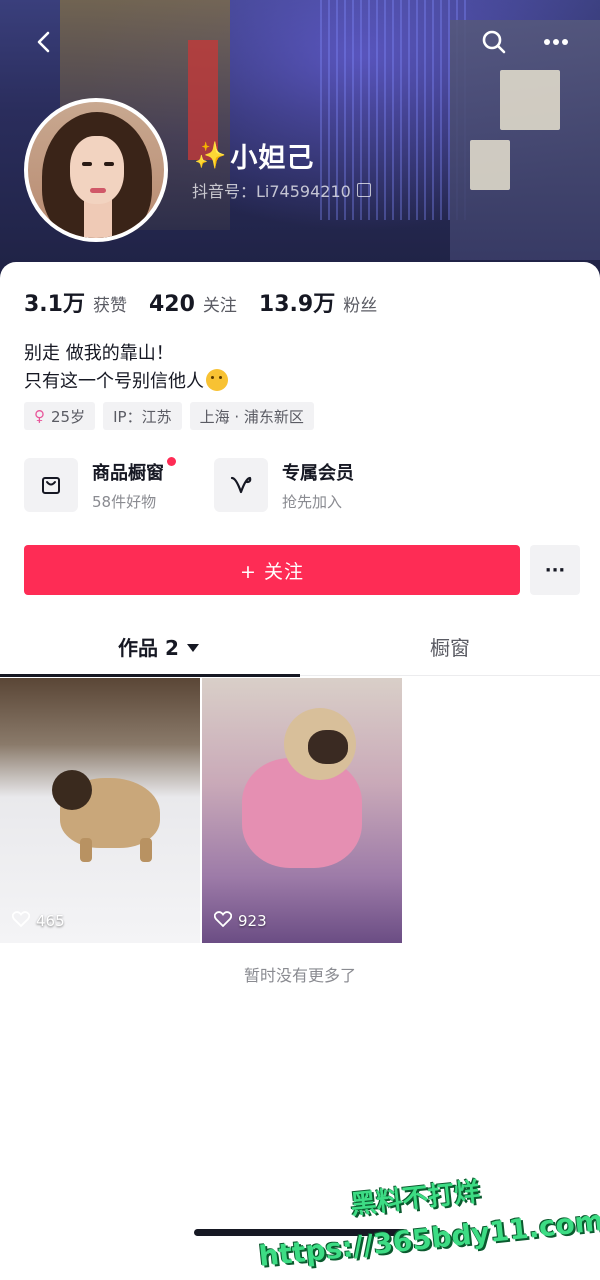 This screenshot has height=1280, width=600. What do you see at coordinates (99, 353) in the screenshot?
I see `bio-line: 别走 做我的靠山！` at bounding box center [99, 353].